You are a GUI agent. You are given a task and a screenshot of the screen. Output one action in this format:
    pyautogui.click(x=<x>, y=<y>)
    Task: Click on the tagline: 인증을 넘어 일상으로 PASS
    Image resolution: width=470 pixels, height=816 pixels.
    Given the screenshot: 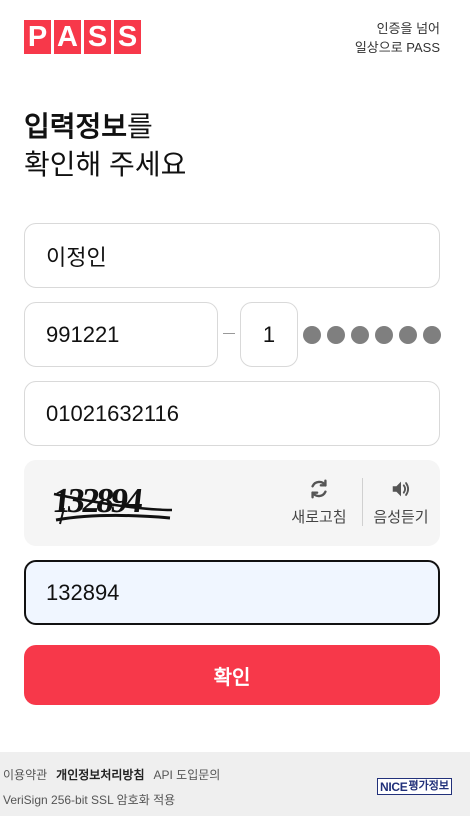 What is the action you would take?
    pyautogui.click(x=397, y=38)
    